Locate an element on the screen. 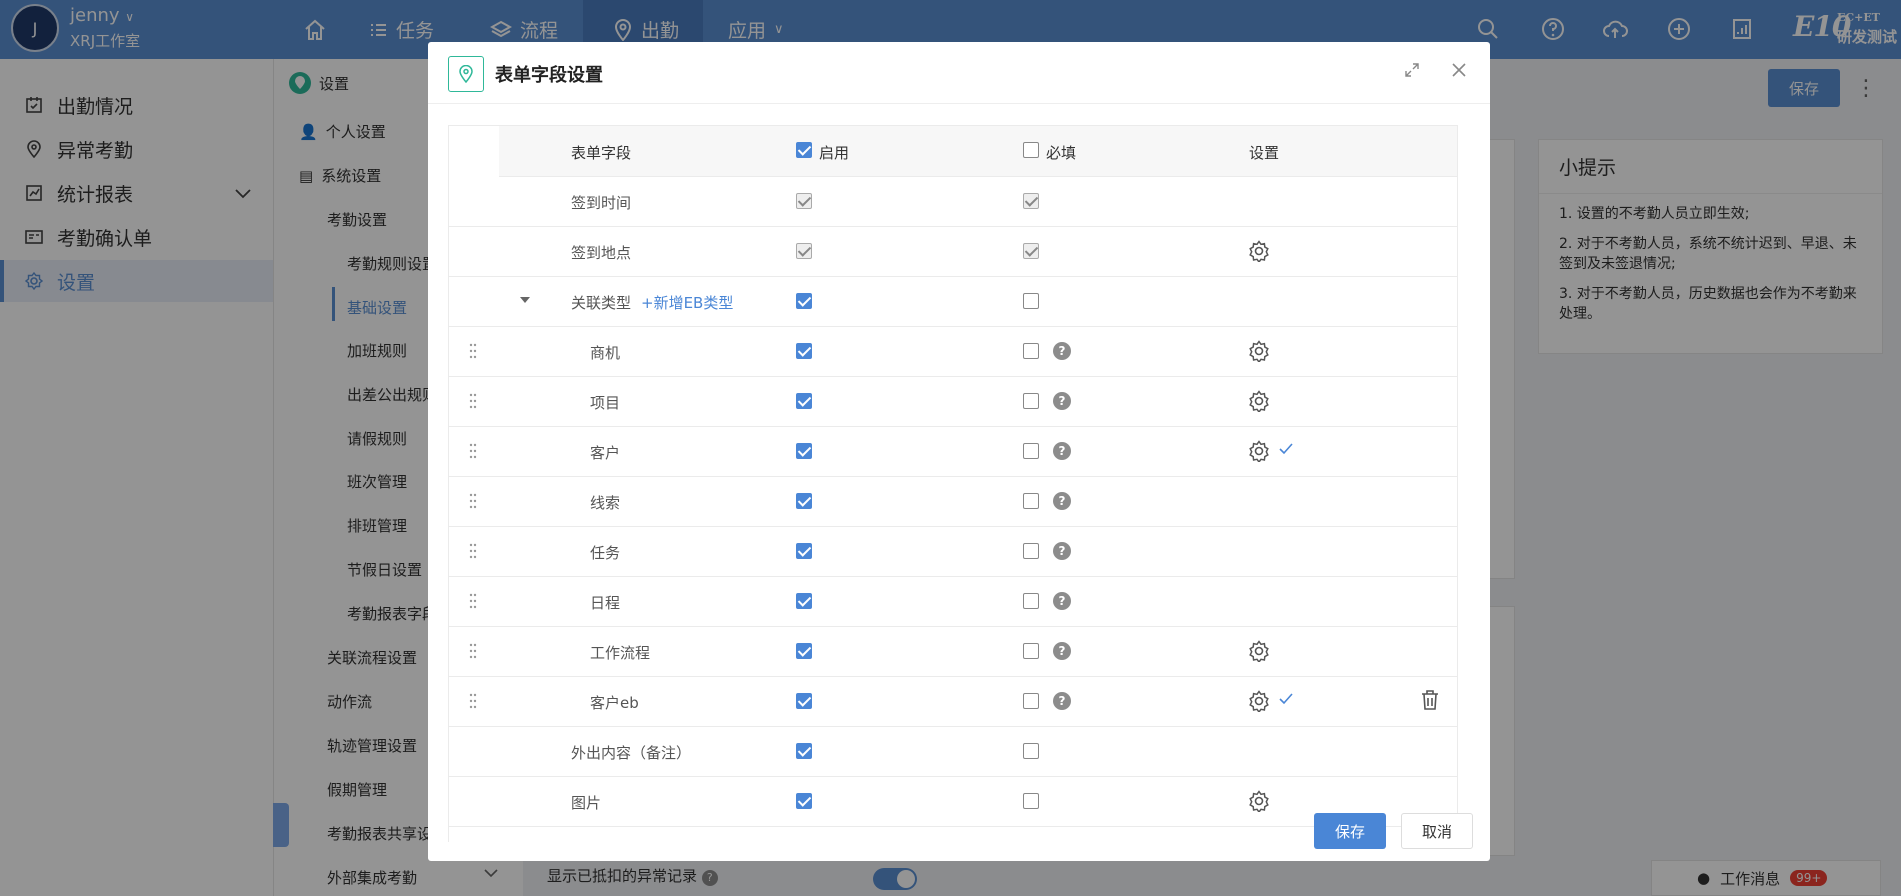  field-label: 任务 is located at coordinates (605, 552).